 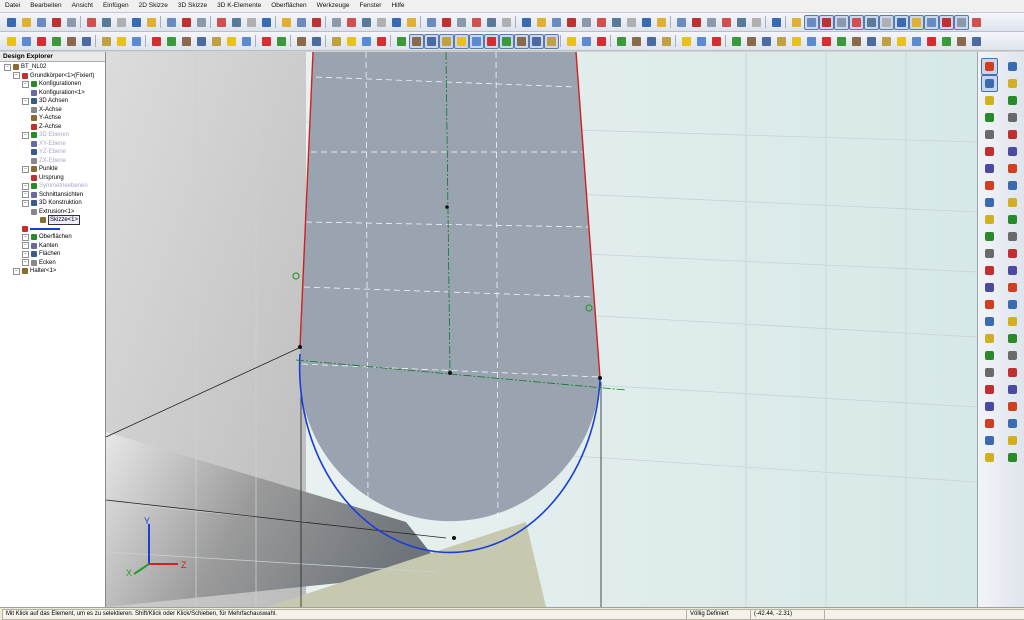 What do you see at coordinates (40, 246) in the screenshot?
I see `tree-item: − Kanten` at bounding box center [40, 246].